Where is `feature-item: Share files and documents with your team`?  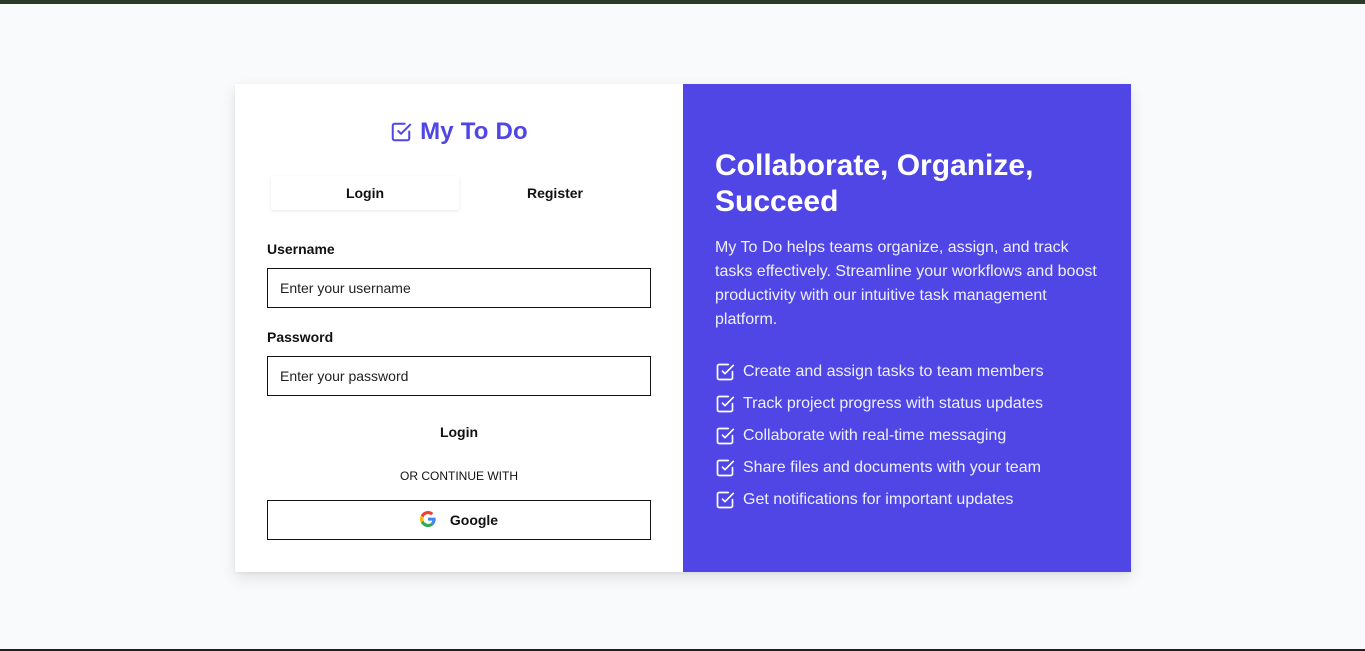
feature-item: Share files and documents with your team is located at coordinates (879, 468).